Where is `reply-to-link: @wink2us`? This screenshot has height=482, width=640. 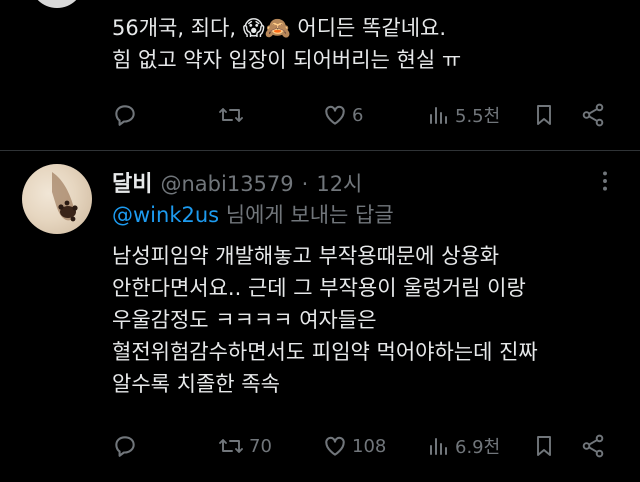
reply-to-link: @wink2us is located at coordinates (165, 215).